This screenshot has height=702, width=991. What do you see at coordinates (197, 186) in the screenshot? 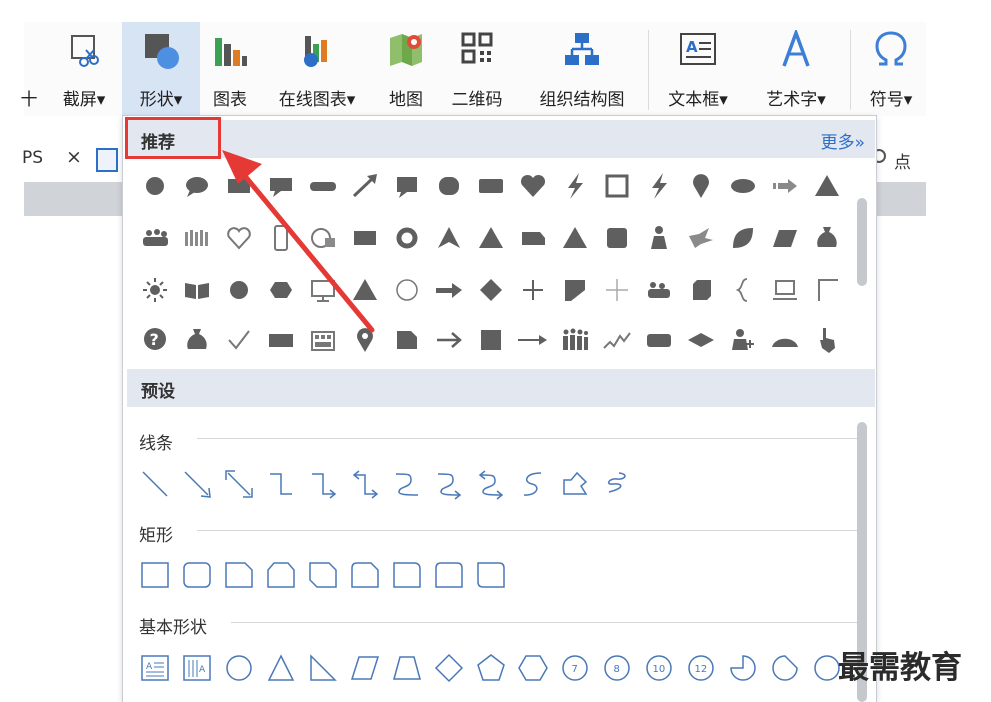
I see `shape-speech-oval` at bounding box center [197, 186].